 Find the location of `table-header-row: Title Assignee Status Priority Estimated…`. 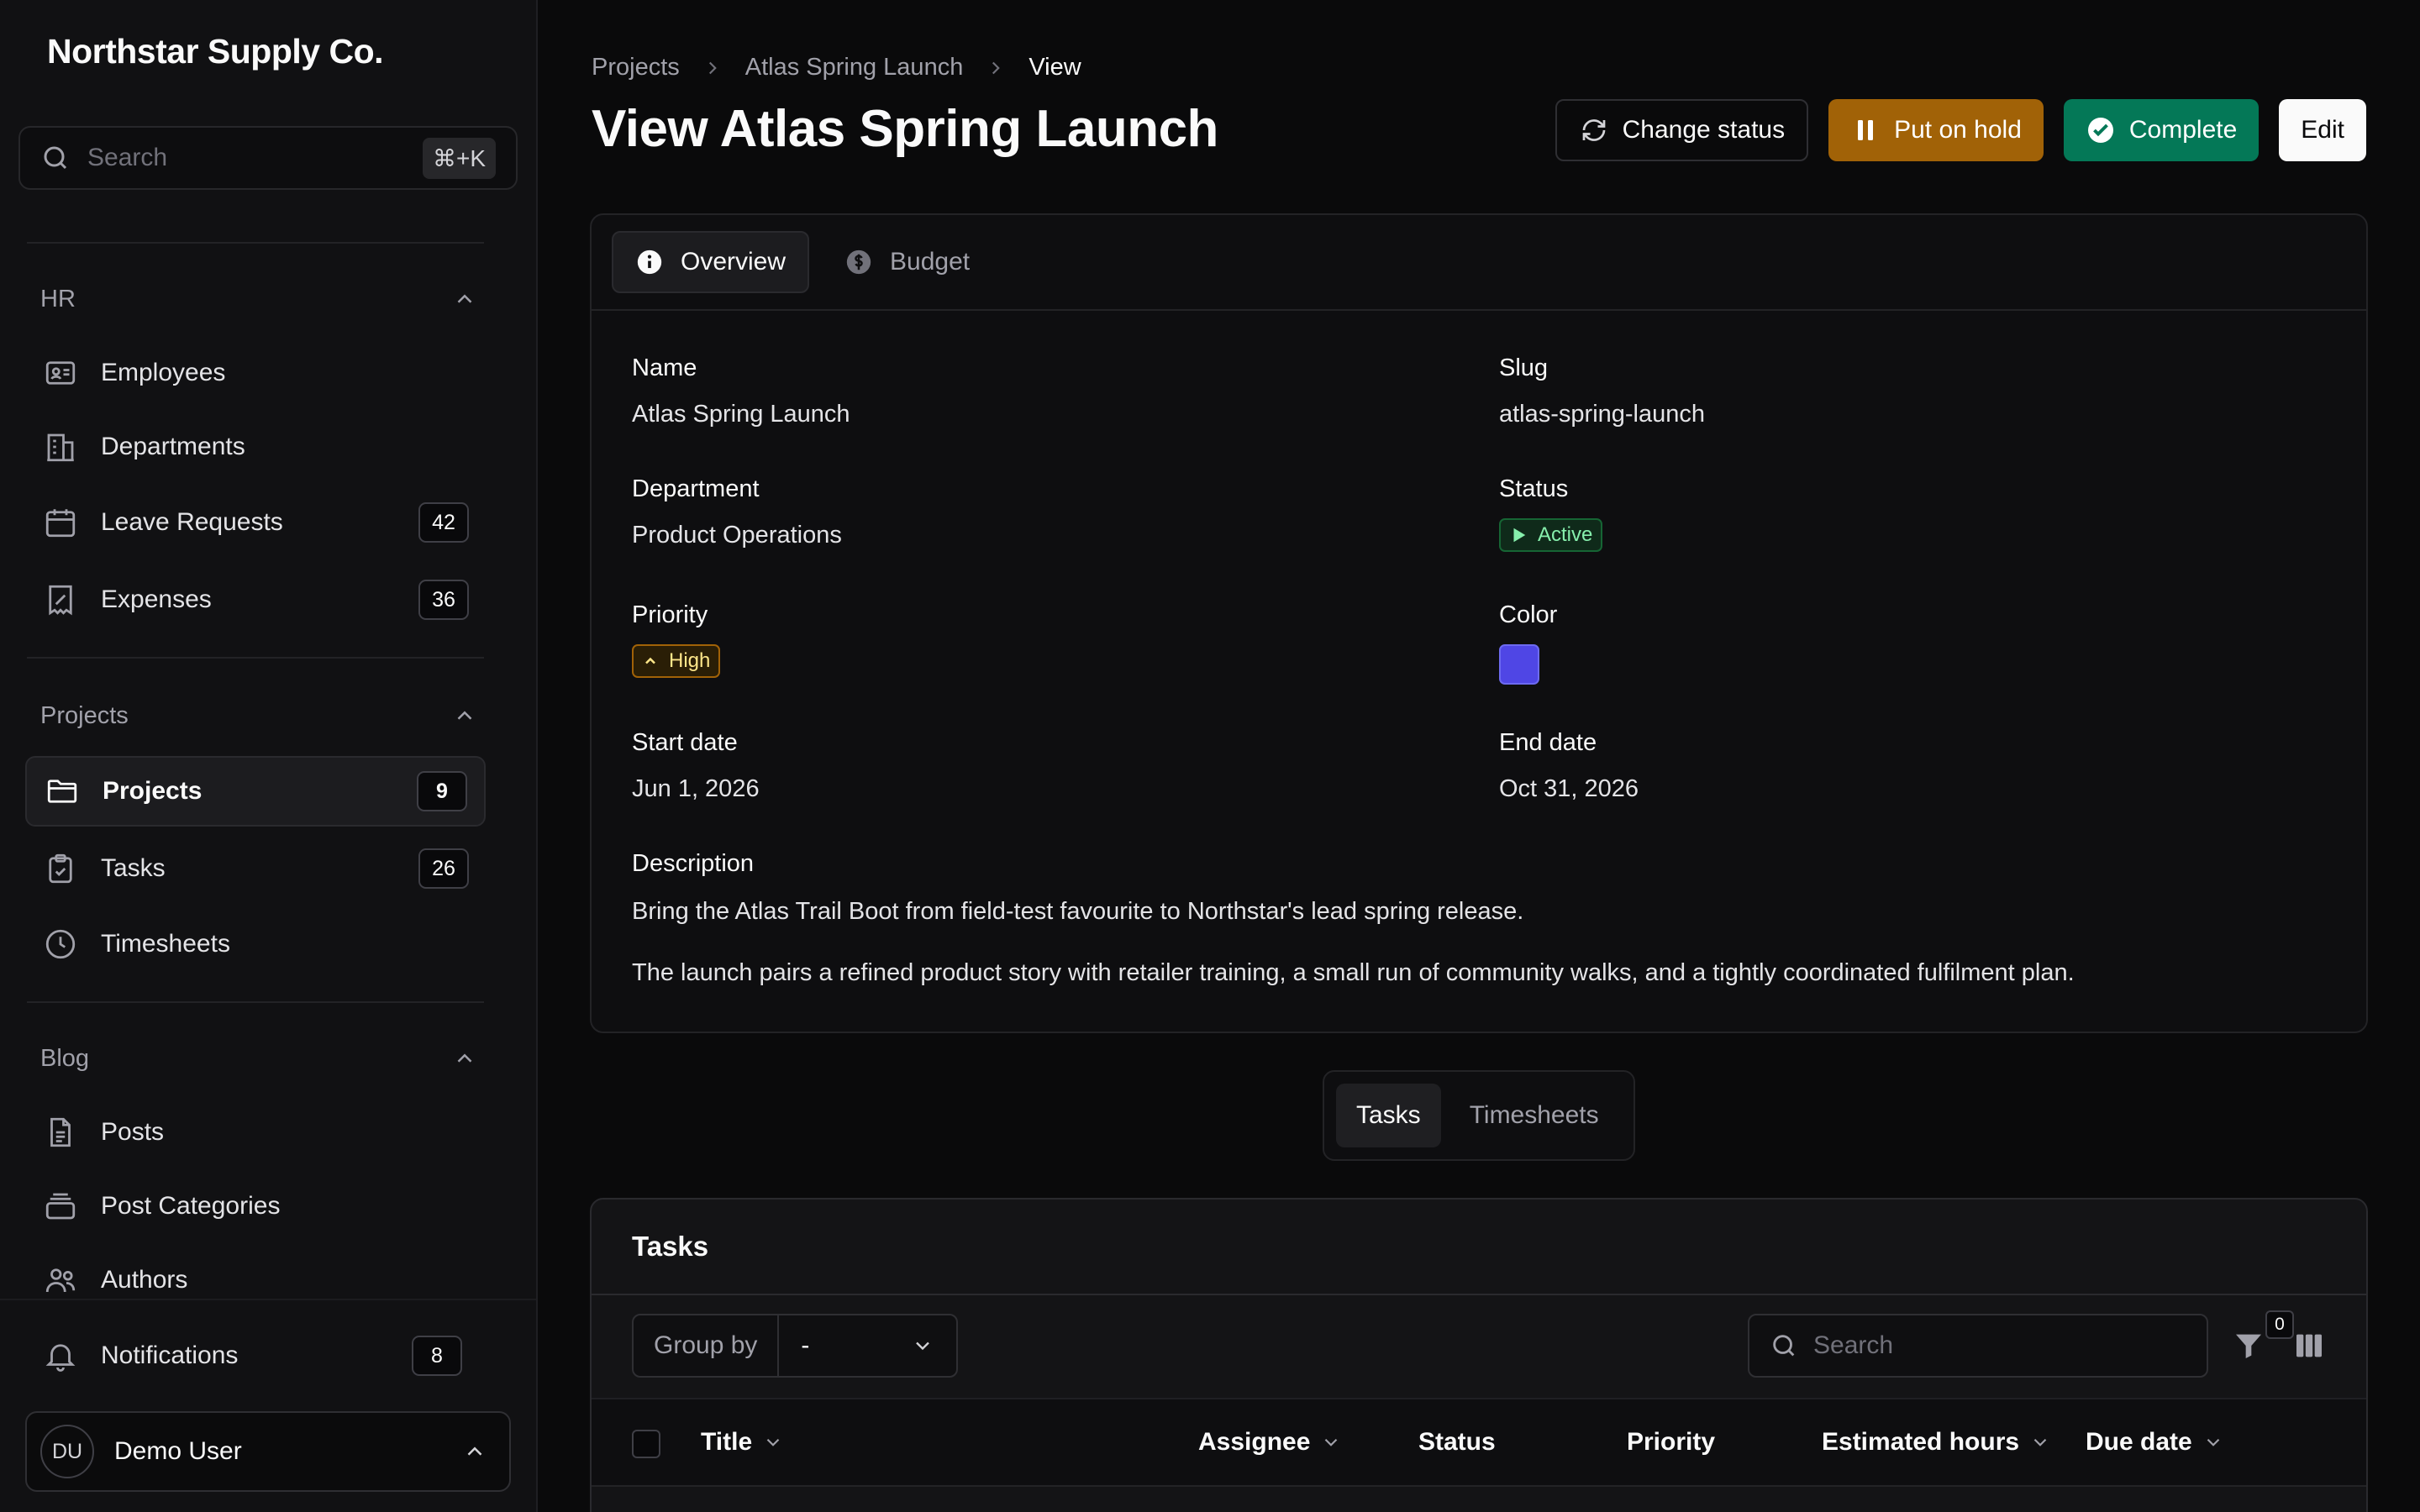

table-header-row: Title Assignee Status Priority Estimated… is located at coordinates (1479, 1442).